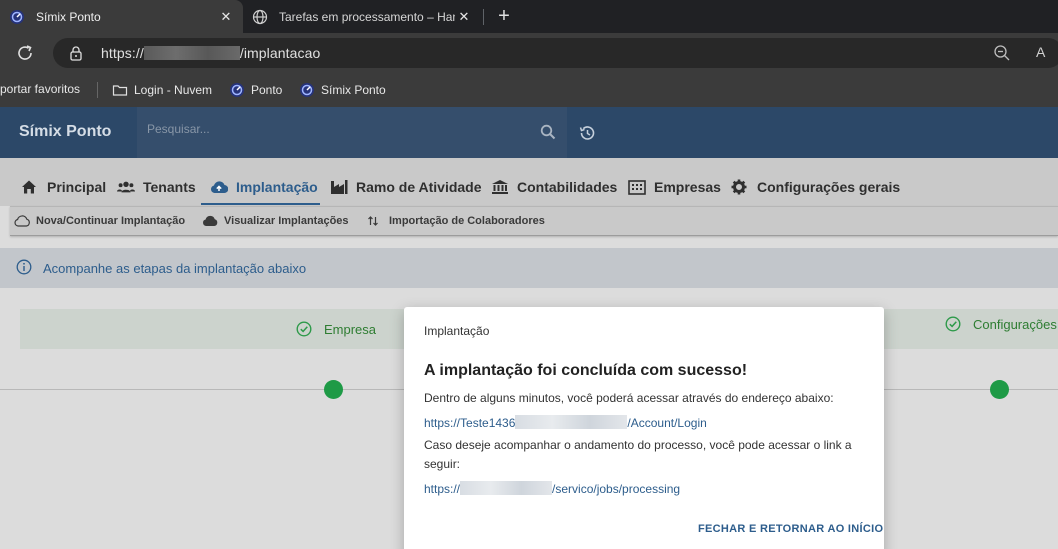 The image size is (1058, 549). What do you see at coordinates (740, 187) in the screenshot?
I see `gear-icon` at bounding box center [740, 187].